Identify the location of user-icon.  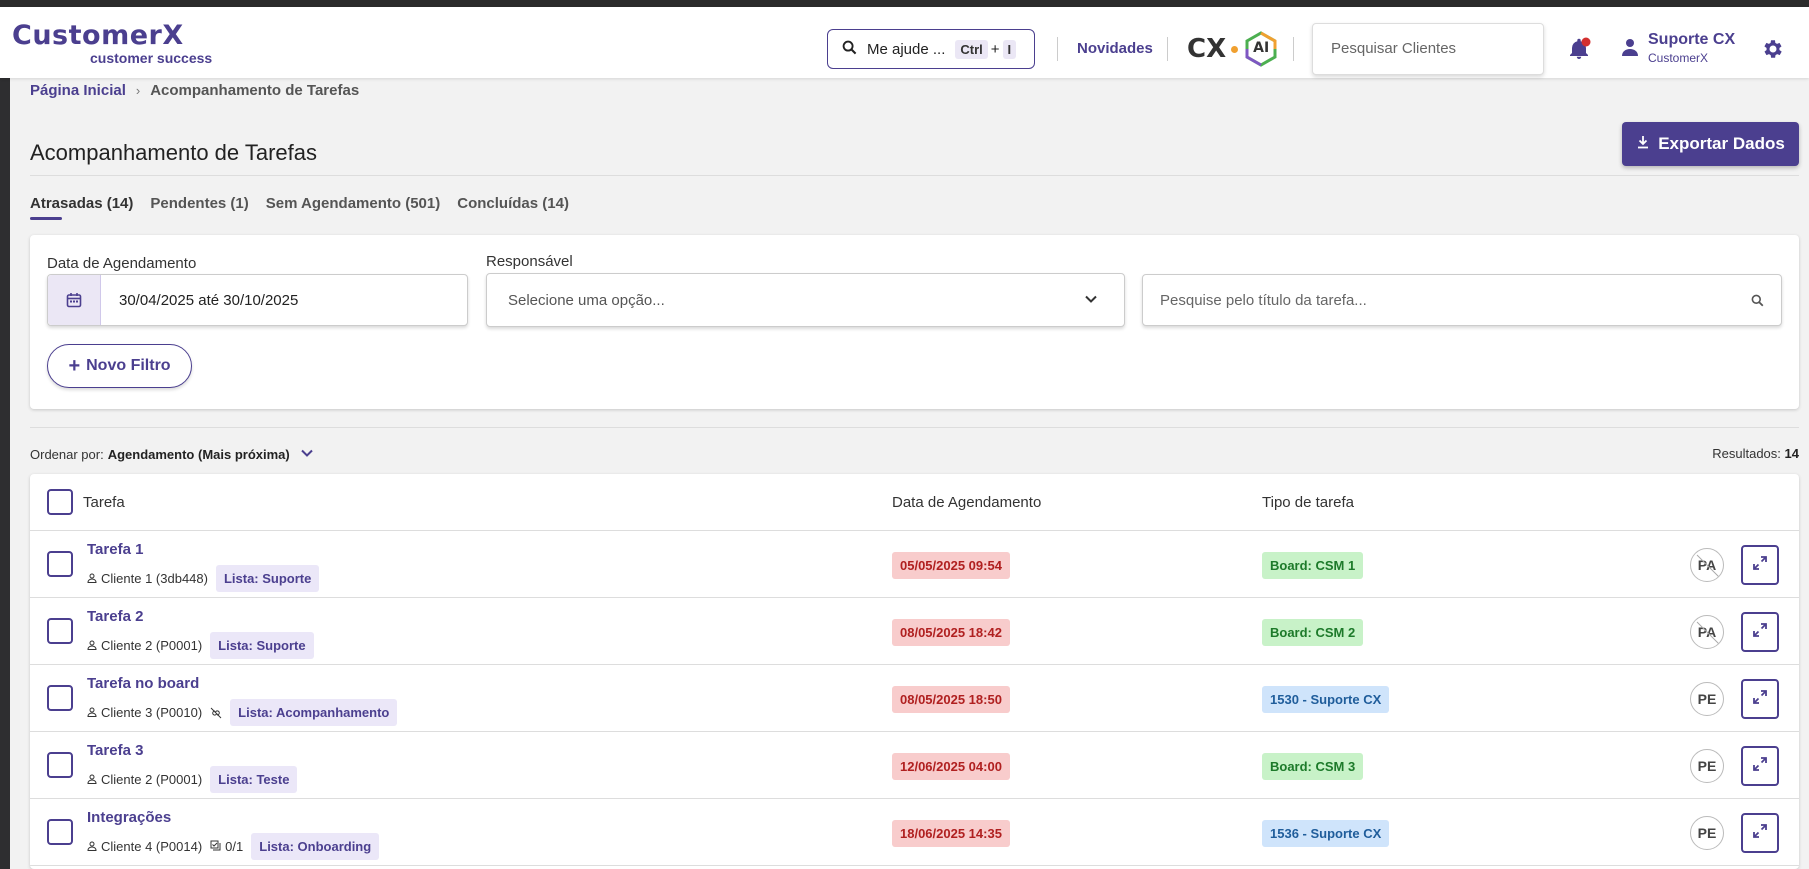
(1630, 49).